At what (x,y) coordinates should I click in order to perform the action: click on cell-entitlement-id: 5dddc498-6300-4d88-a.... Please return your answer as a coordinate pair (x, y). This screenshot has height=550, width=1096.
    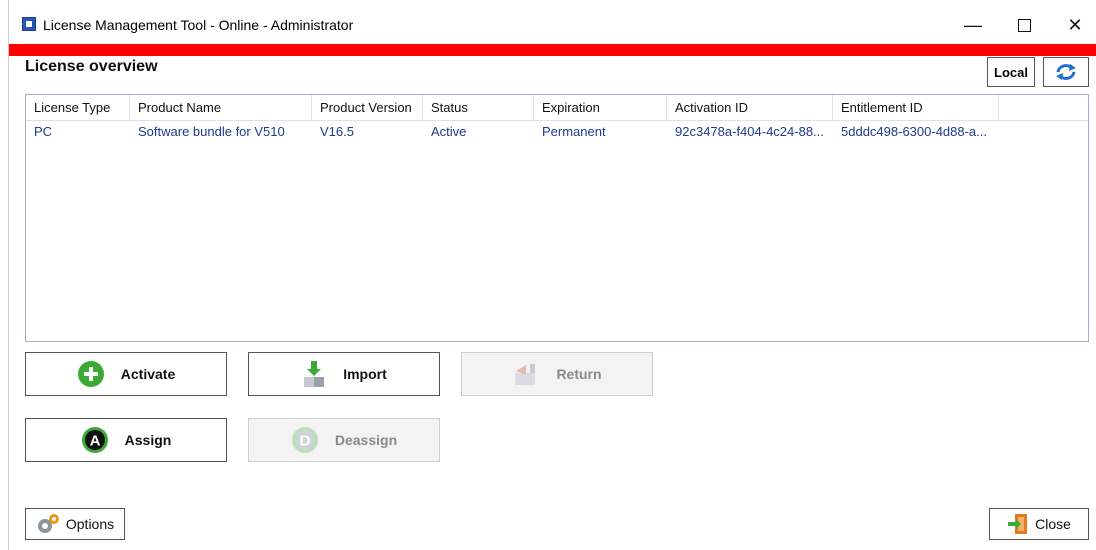
    Looking at the image, I should click on (914, 131).